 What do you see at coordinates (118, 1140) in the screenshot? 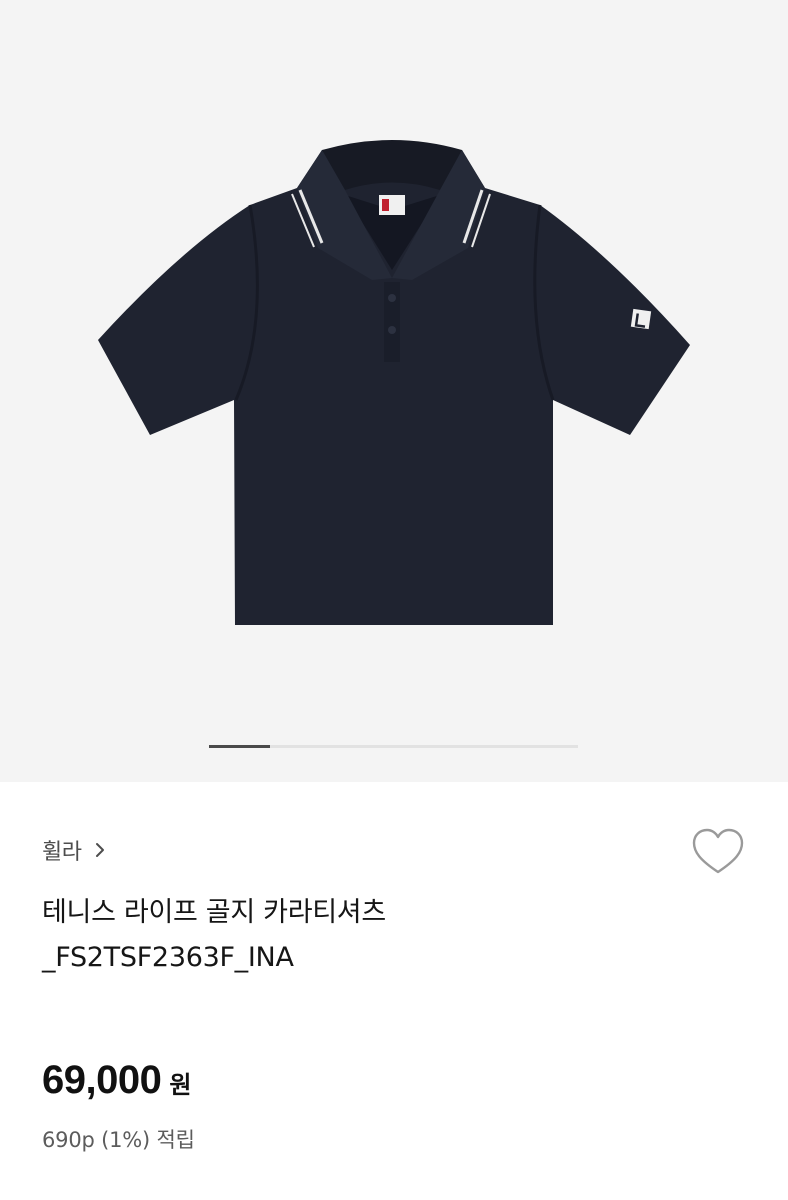
I see `reward-points: 690p (1%) 적립` at bounding box center [118, 1140].